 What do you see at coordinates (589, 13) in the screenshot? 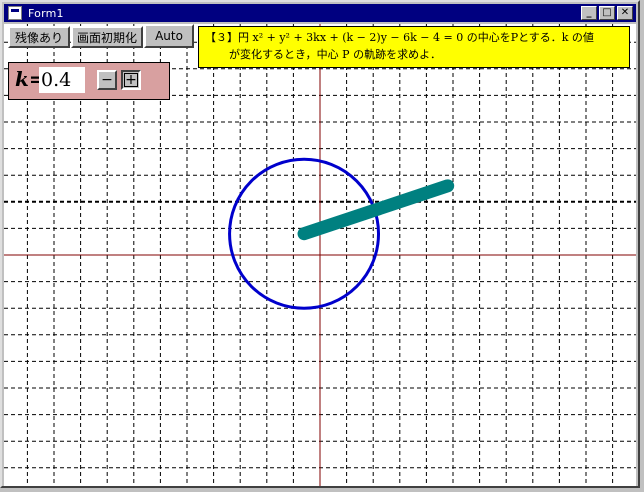
I see `minimize-button: _` at bounding box center [589, 13].